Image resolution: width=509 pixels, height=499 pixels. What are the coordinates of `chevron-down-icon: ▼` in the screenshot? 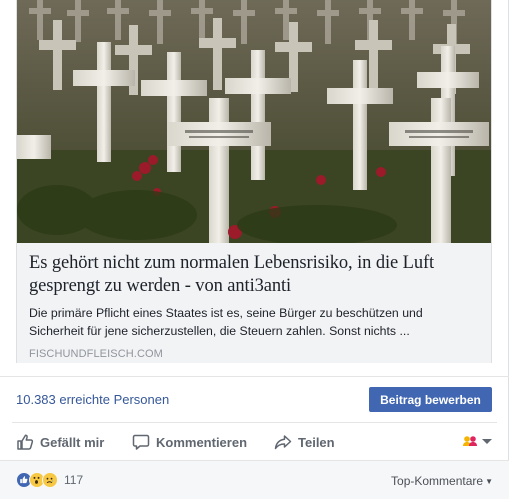 It's located at (489, 481).